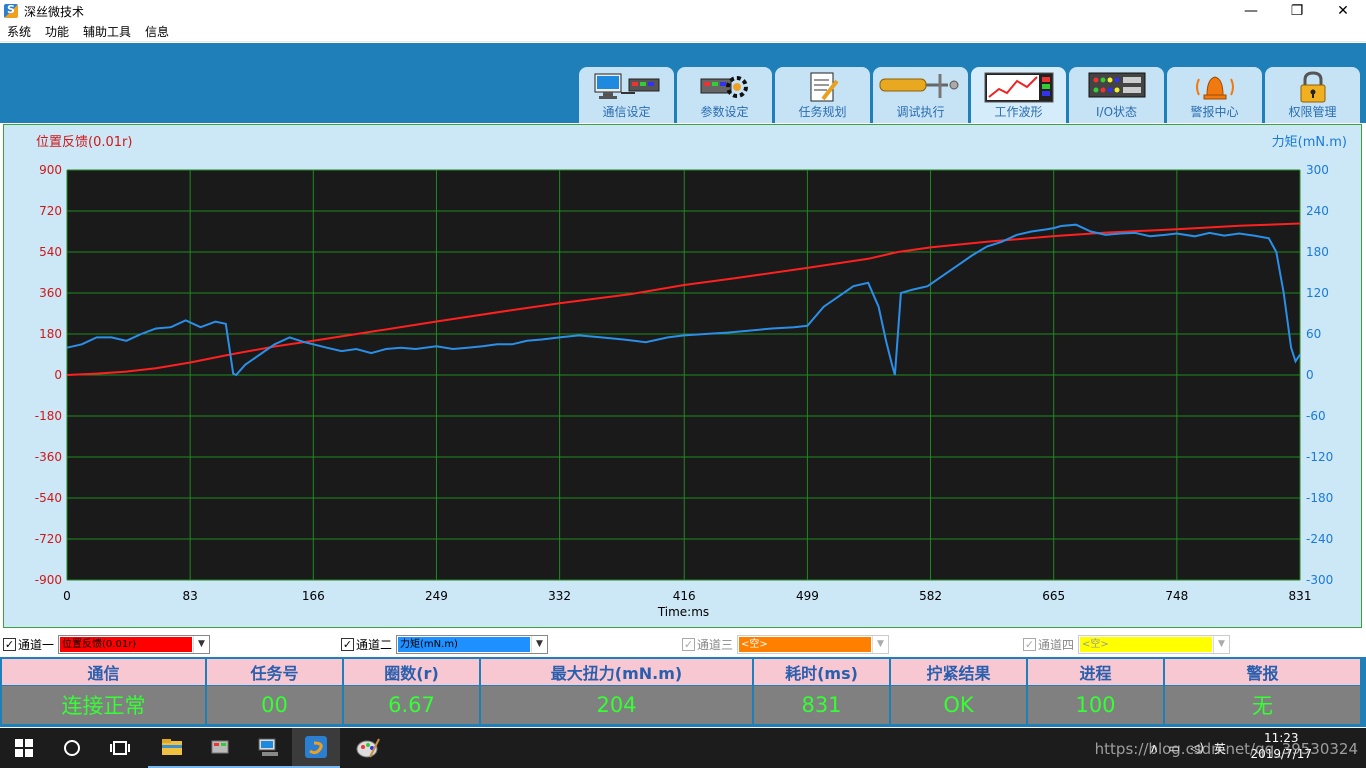 The image size is (1366, 768). I want to click on computer-network-icon, so click(626, 86).